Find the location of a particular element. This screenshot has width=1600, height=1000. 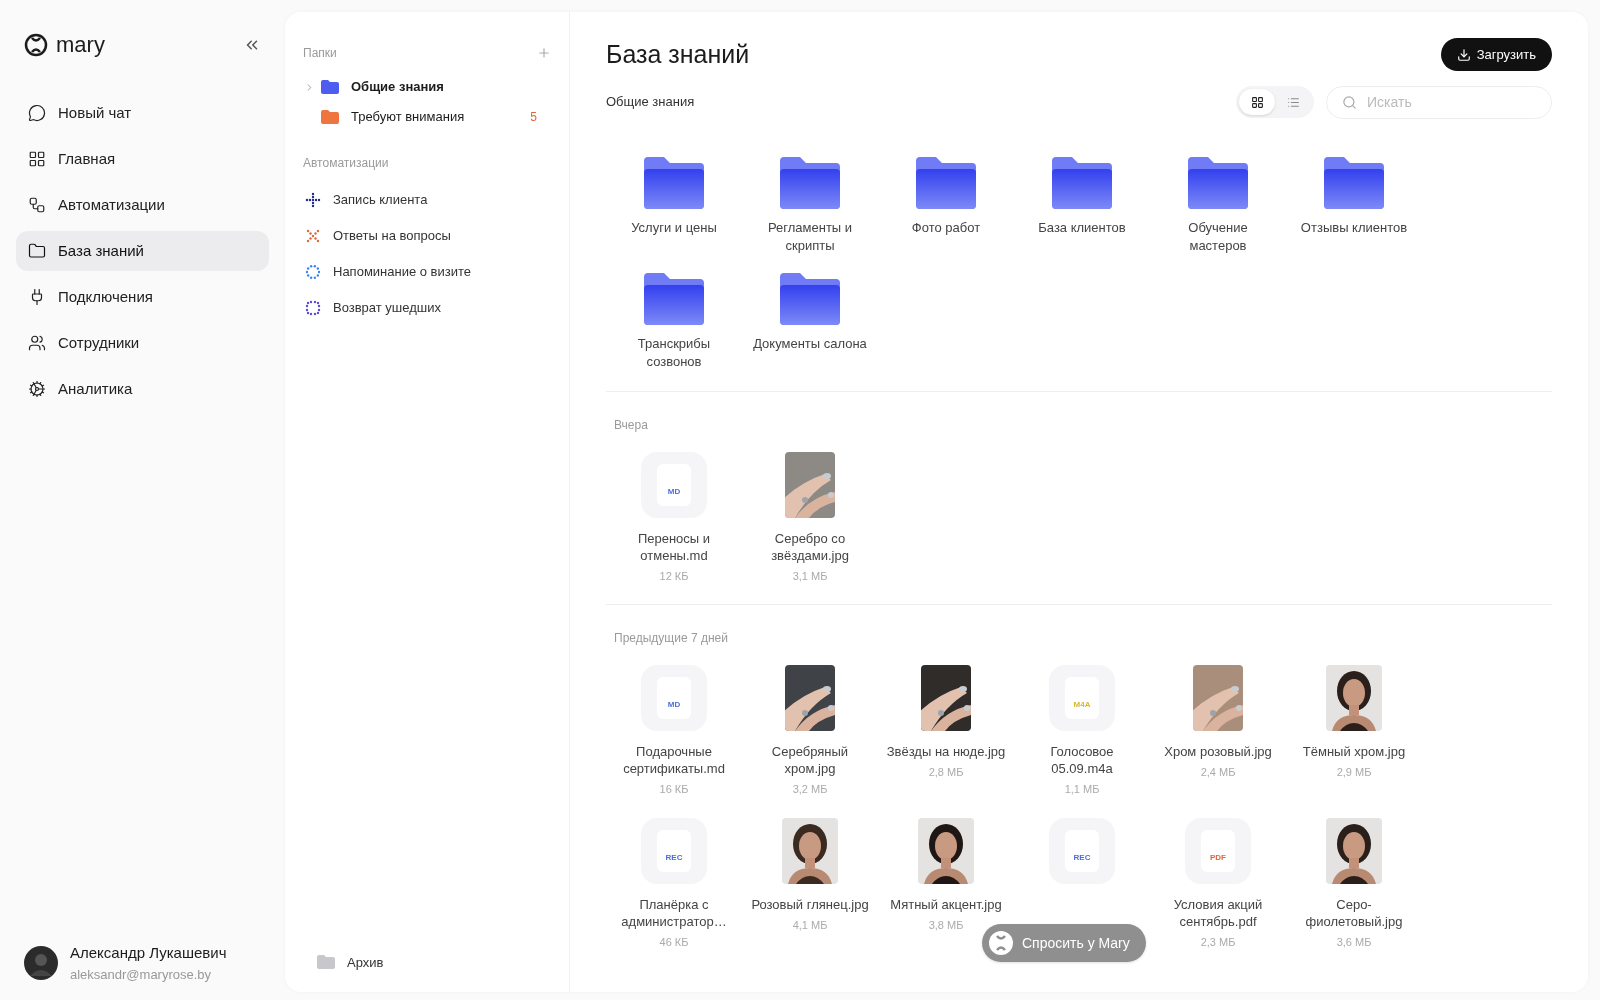

folder-tile: База клиентов is located at coordinates (1082, 204).